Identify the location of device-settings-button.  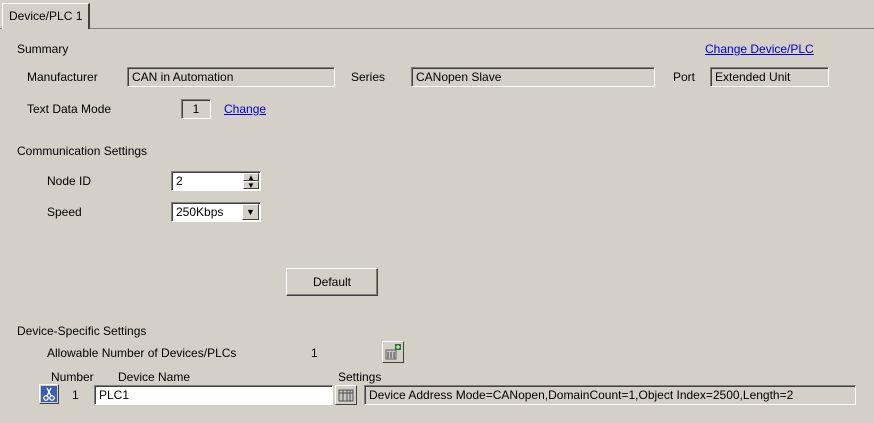
(346, 395).